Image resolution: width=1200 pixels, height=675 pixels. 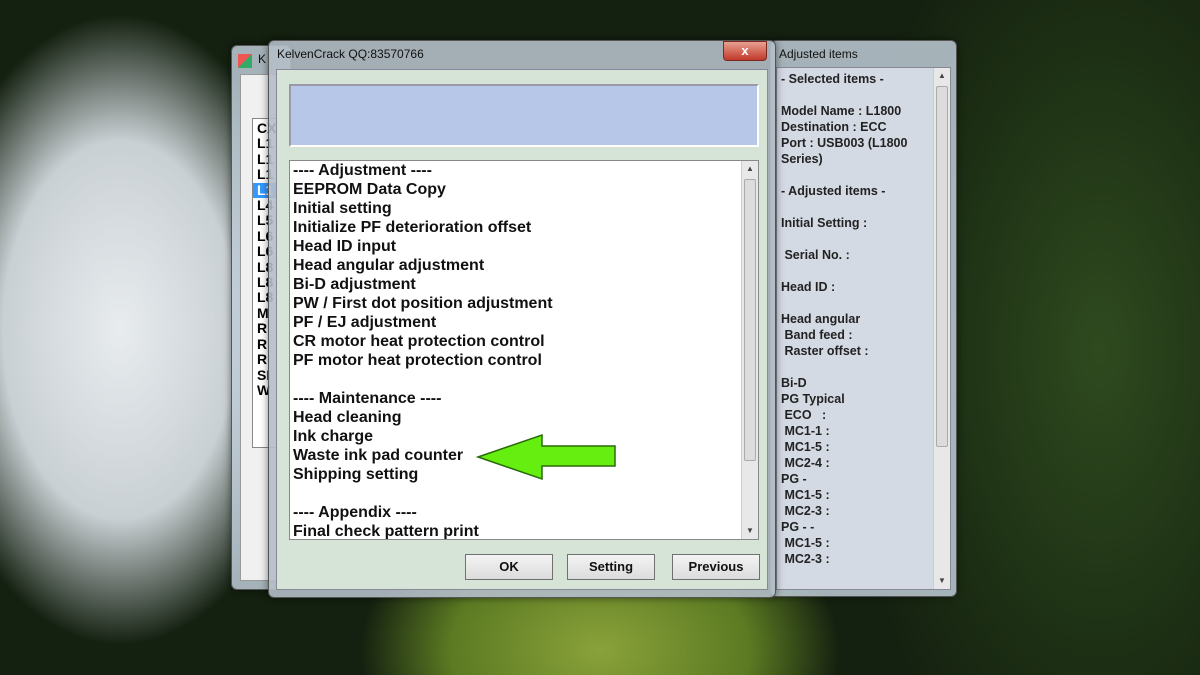 I want to click on list-item: Head cleaning, so click(x=347, y=418).